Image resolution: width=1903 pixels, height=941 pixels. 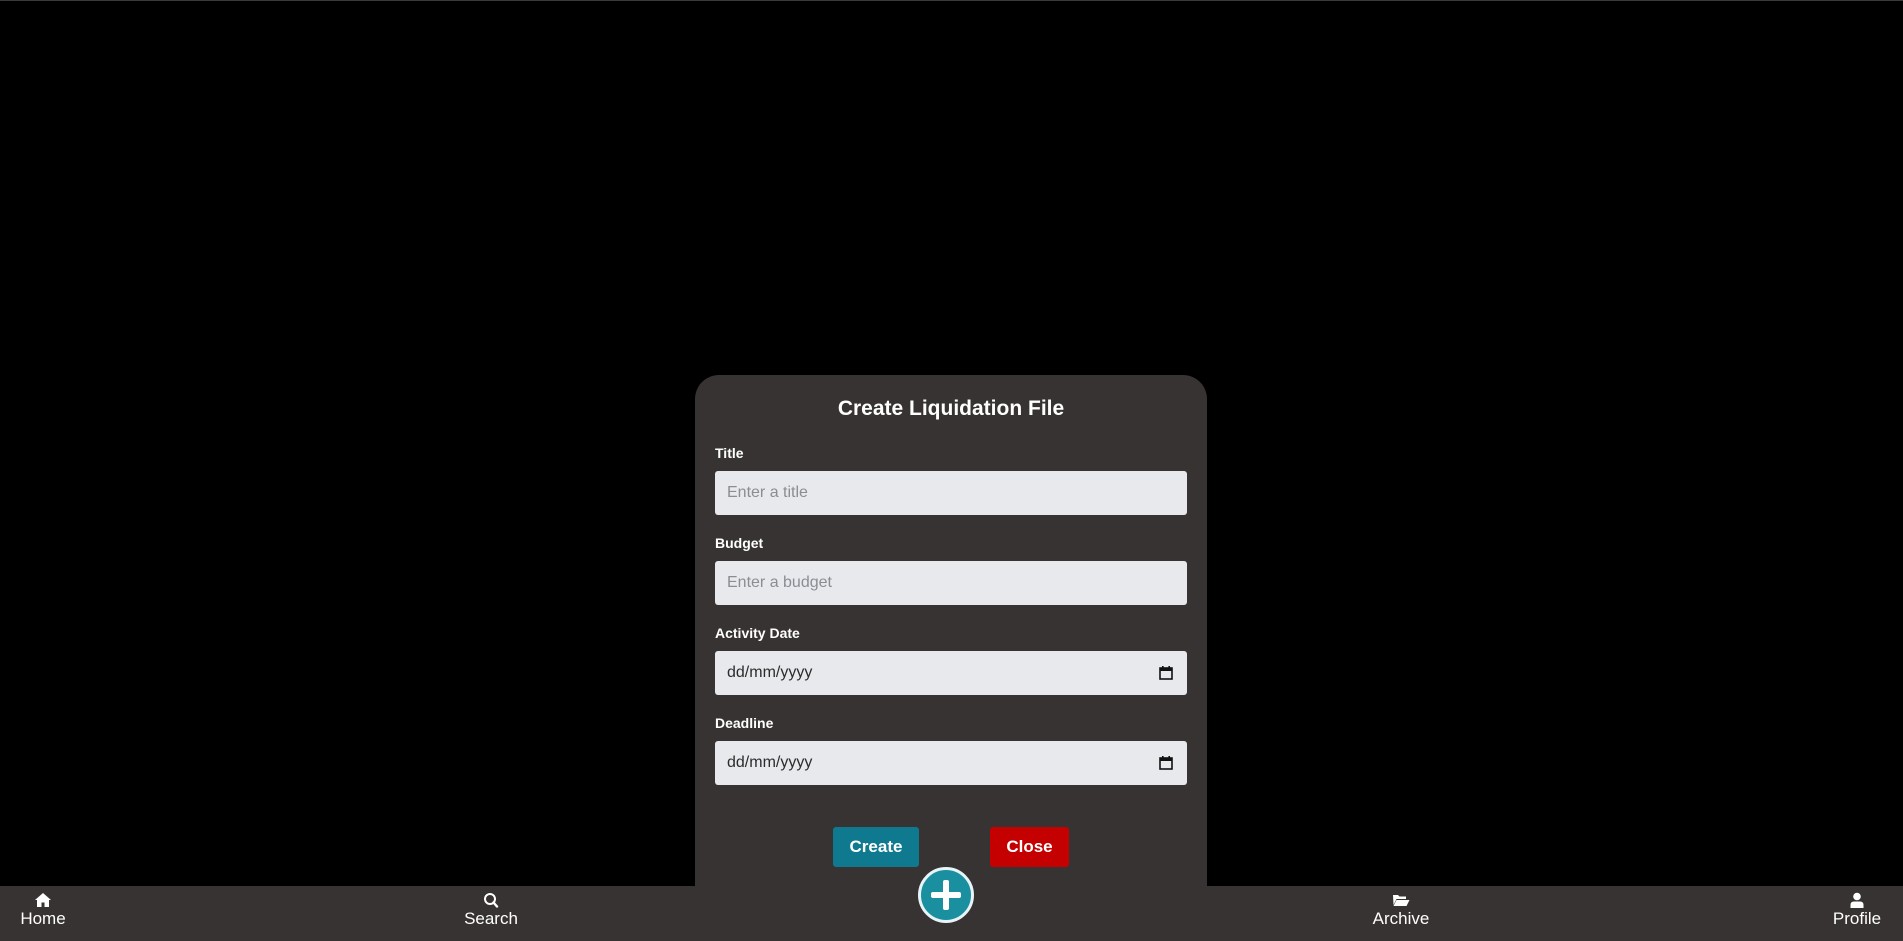 What do you see at coordinates (951, 0) in the screenshot?
I see `top-border` at bounding box center [951, 0].